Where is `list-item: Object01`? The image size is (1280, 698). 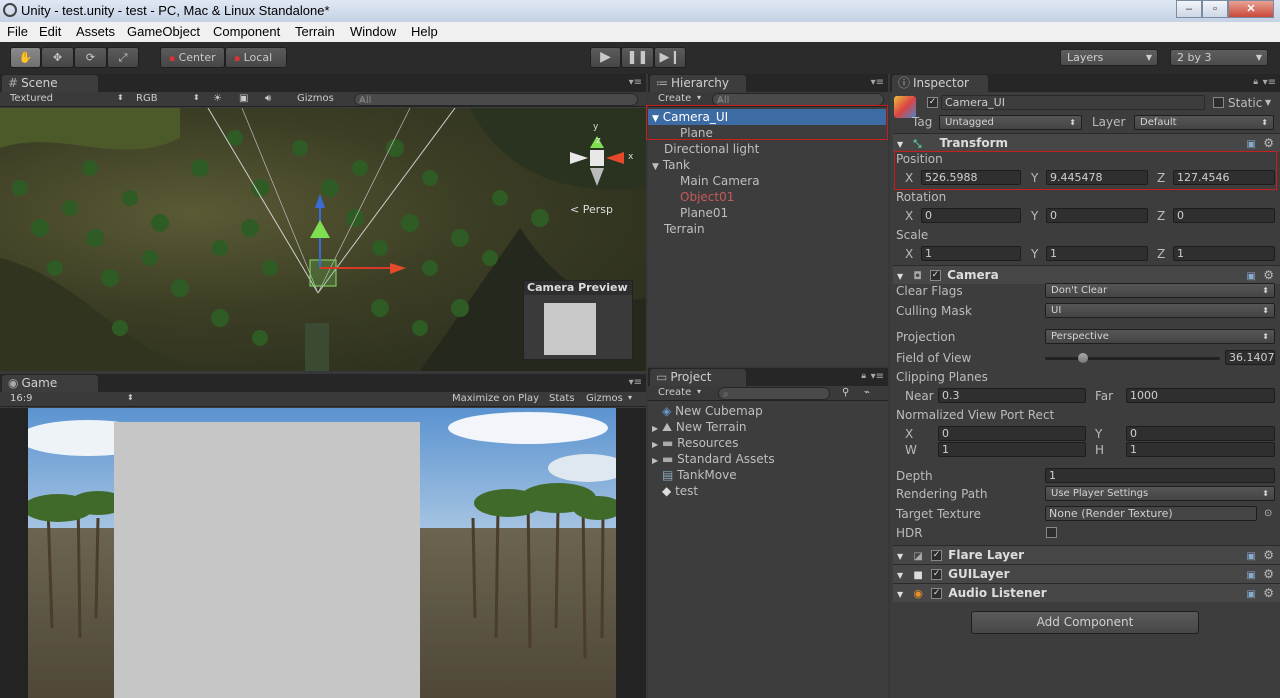 list-item: Object01 is located at coordinates (707, 197).